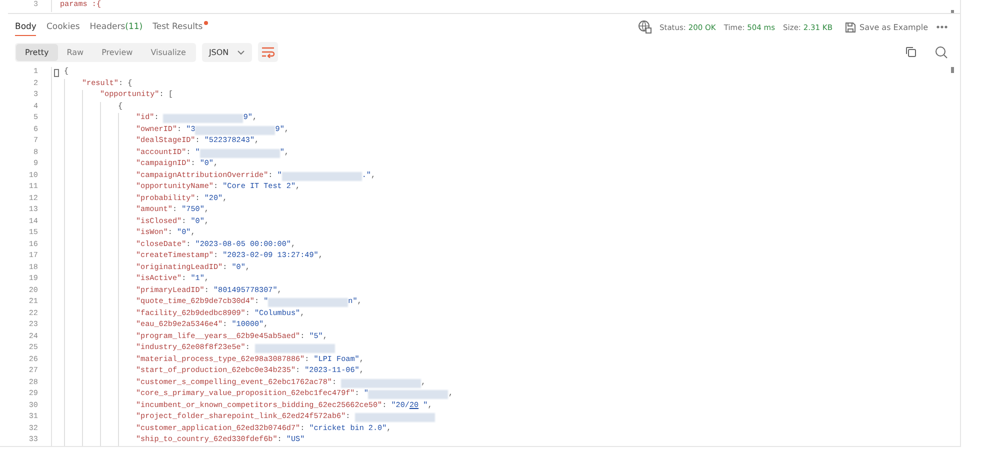  Describe the element at coordinates (75, 52) in the screenshot. I see `view-mode-tab: Raw` at that location.